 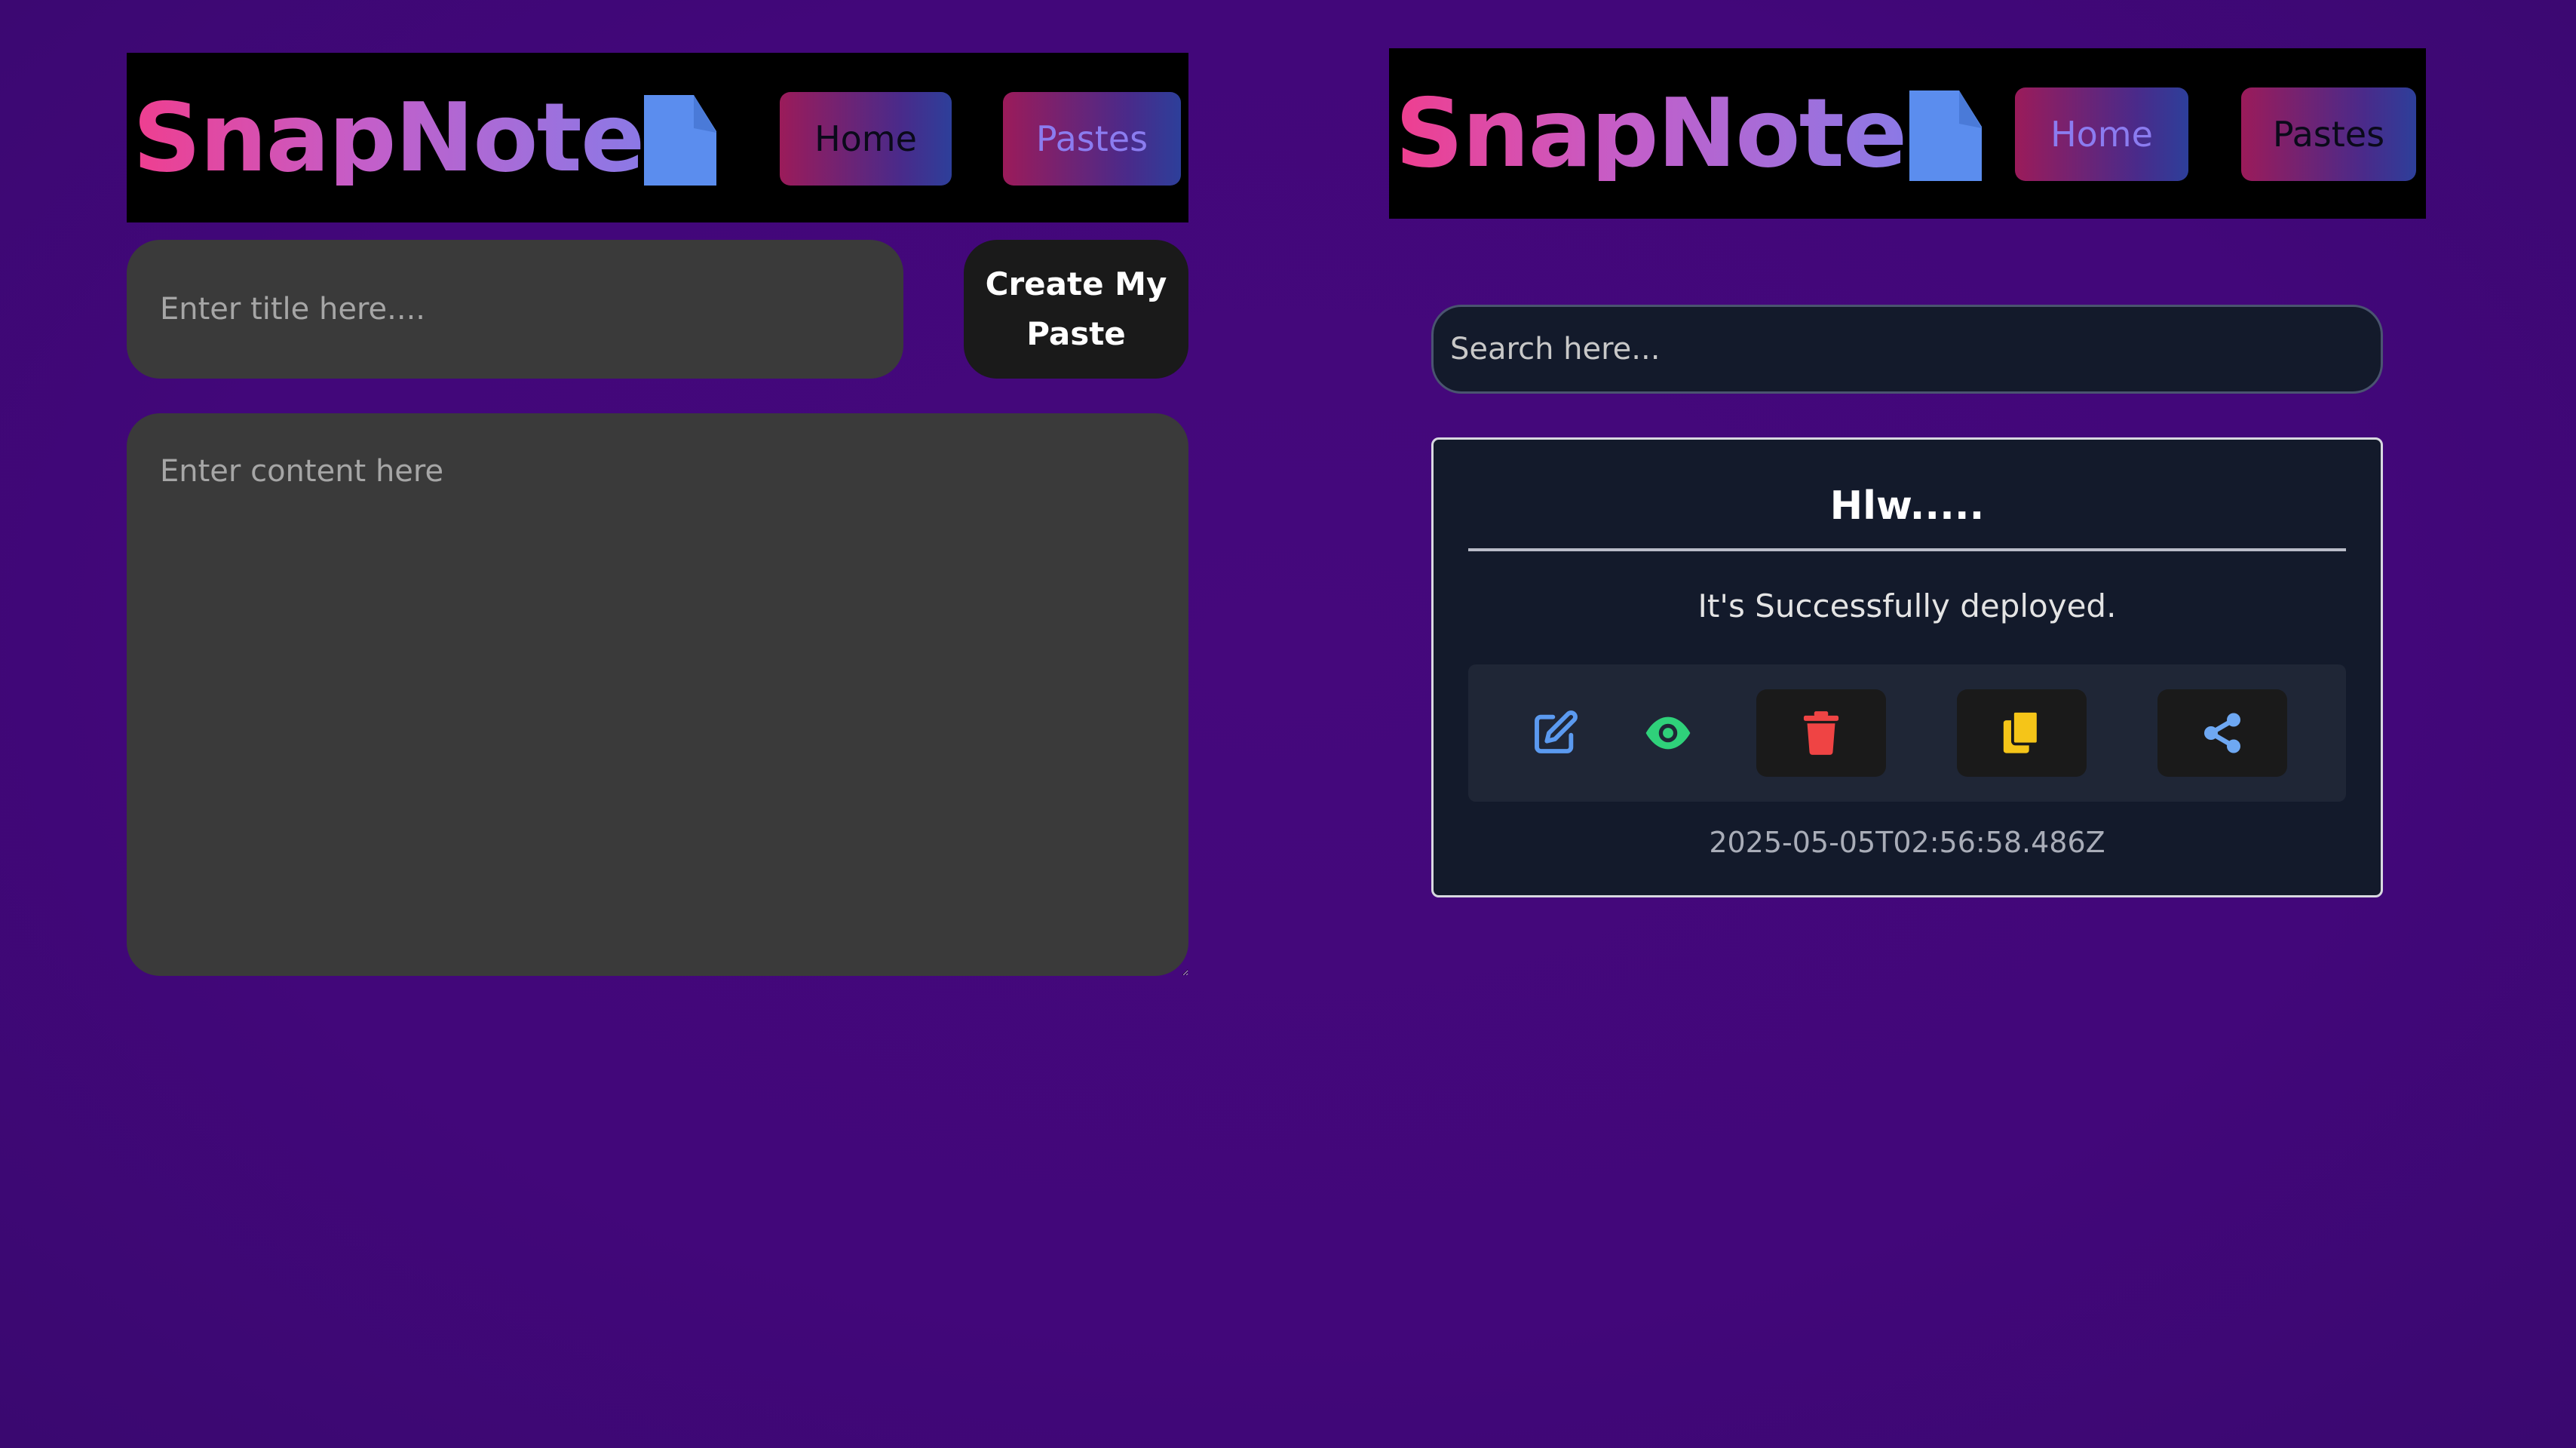 What do you see at coordinates (1907, 549) in the screenshot?
I see `divider` at bounding box center [1907, 549].